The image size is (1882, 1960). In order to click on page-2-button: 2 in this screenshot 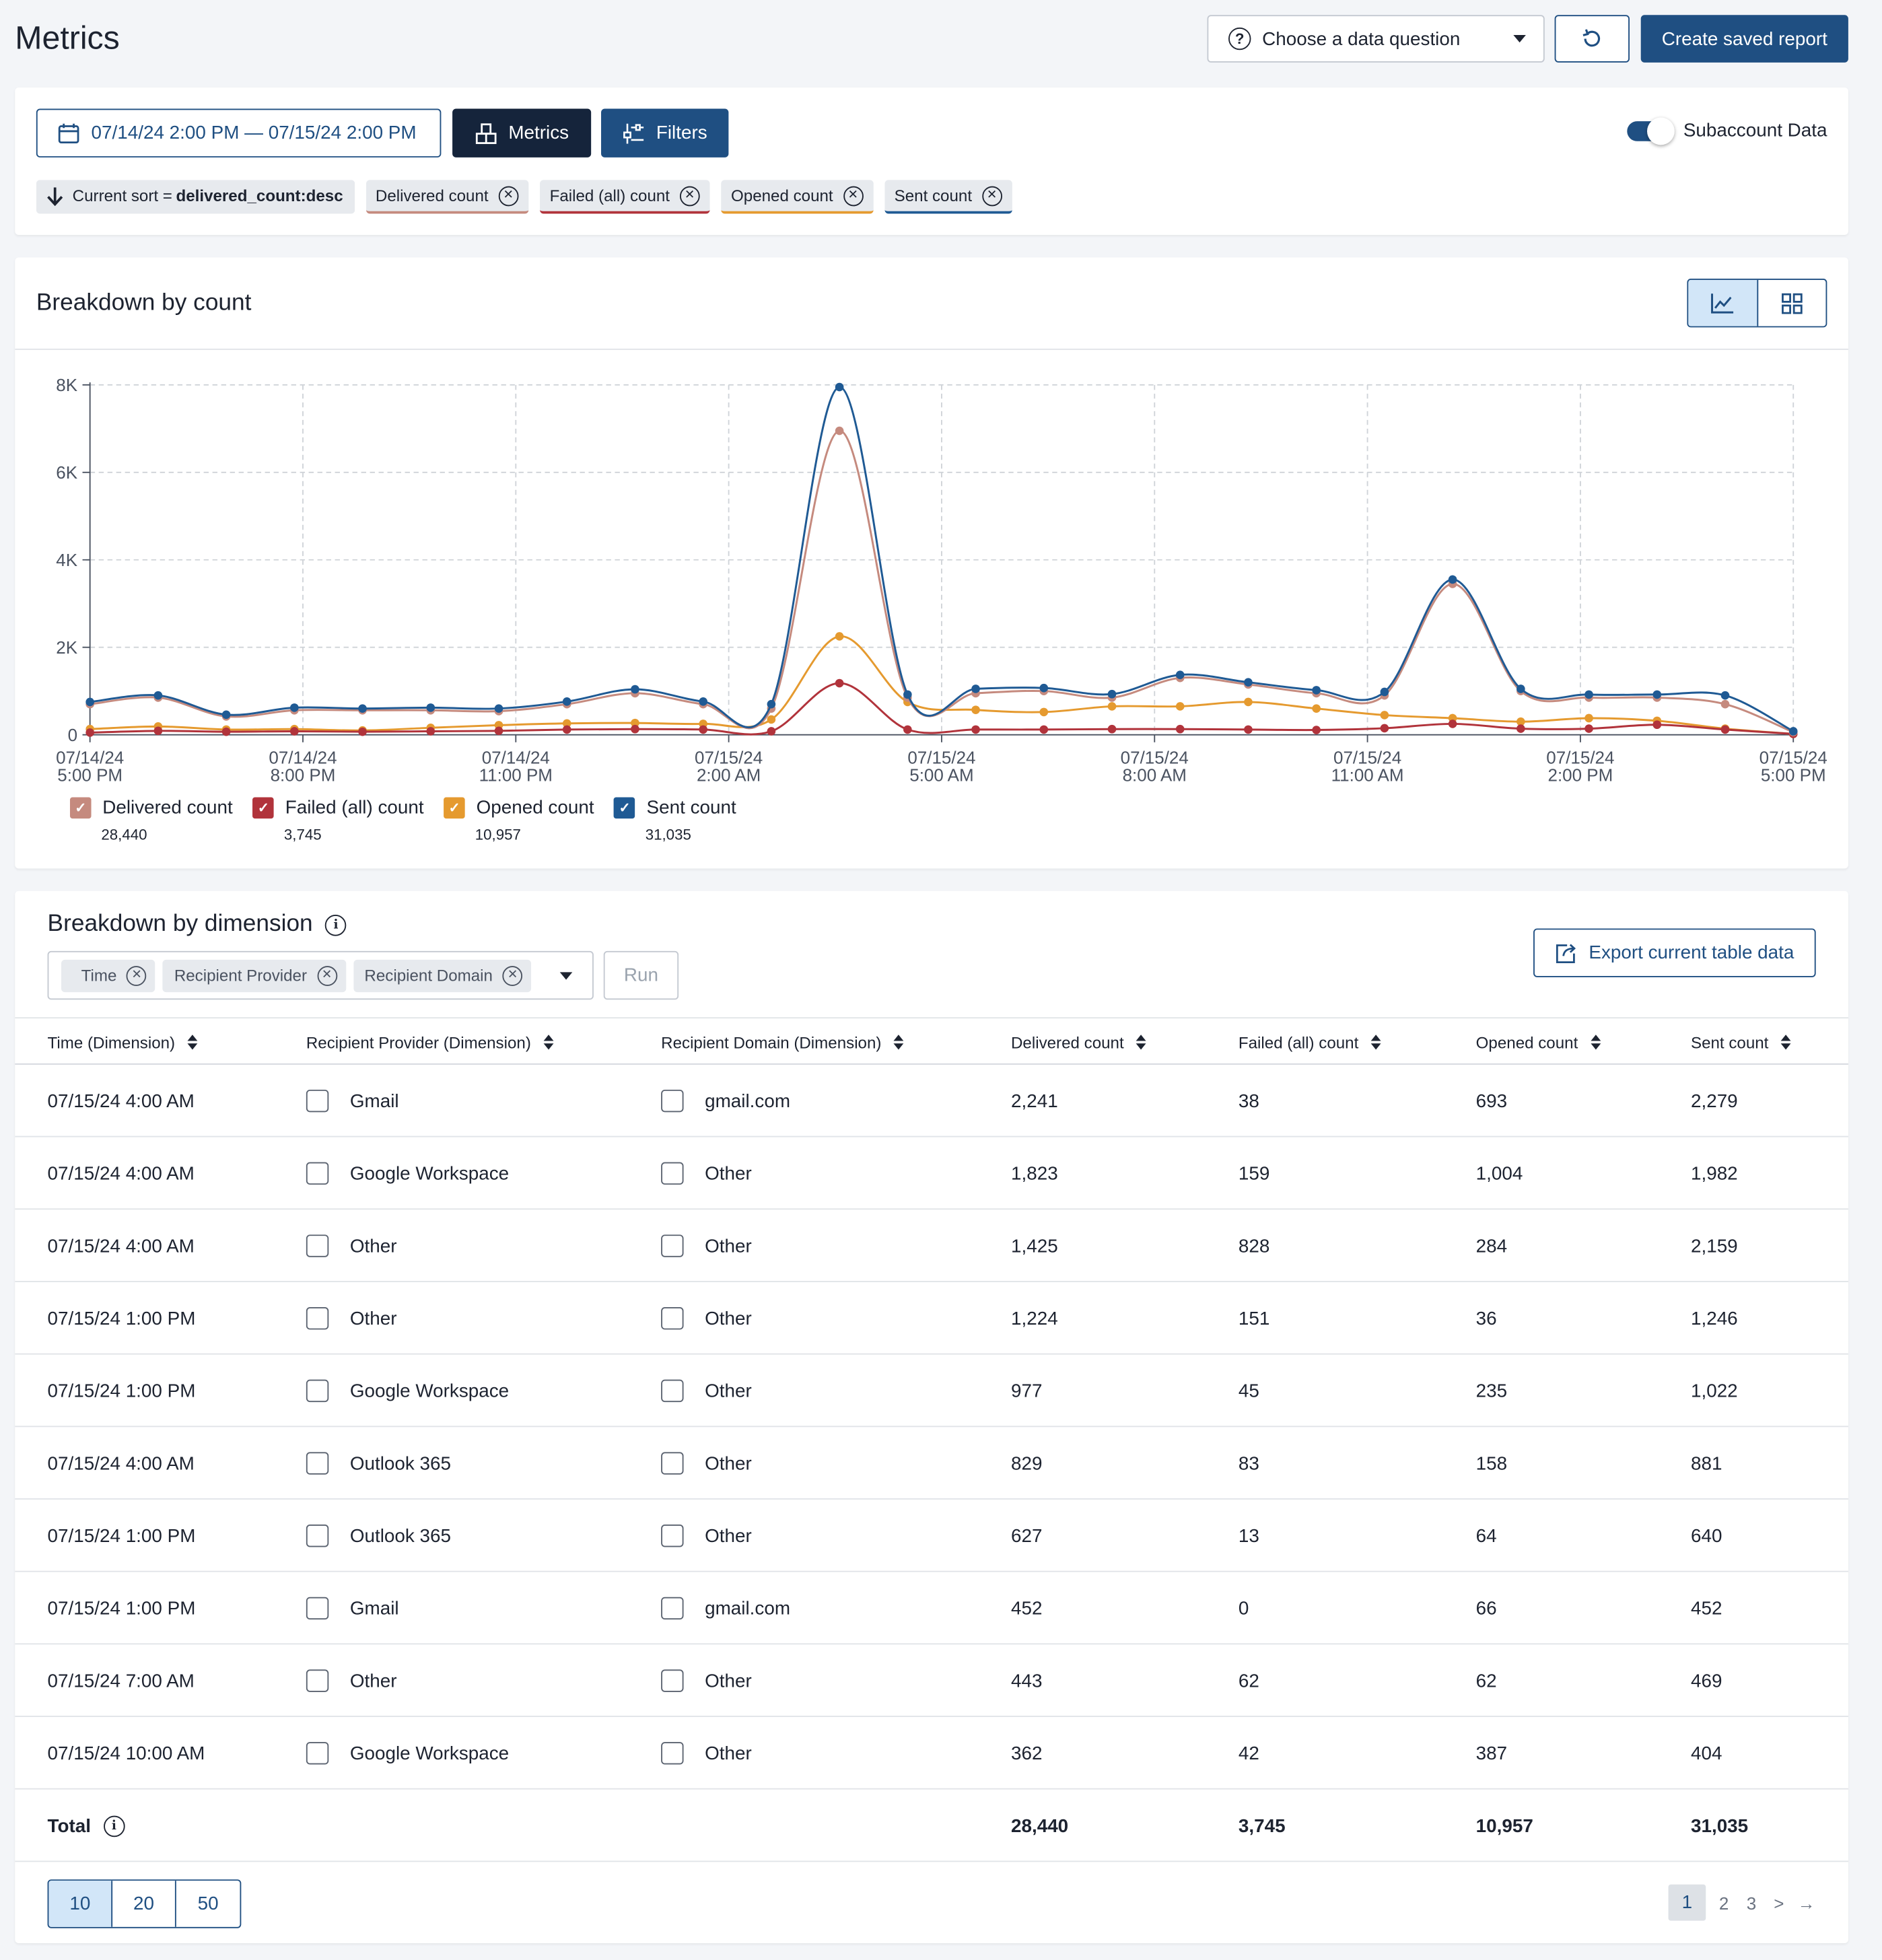, I will do `click(1724, 1903)`.